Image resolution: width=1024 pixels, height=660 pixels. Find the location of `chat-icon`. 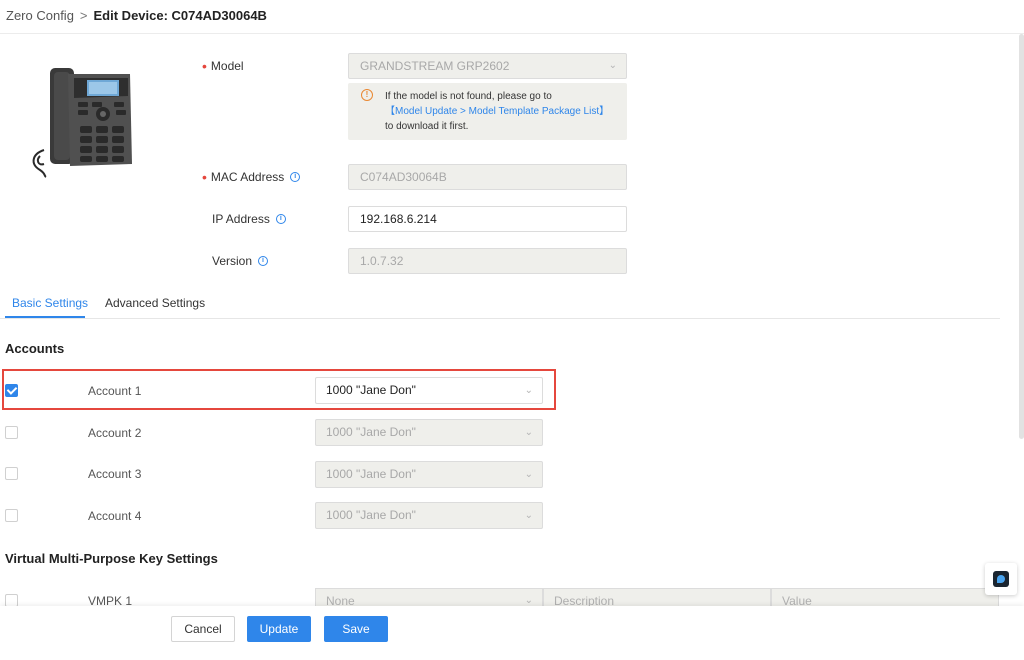

chat-icon is located at coordinates (1001, 579).